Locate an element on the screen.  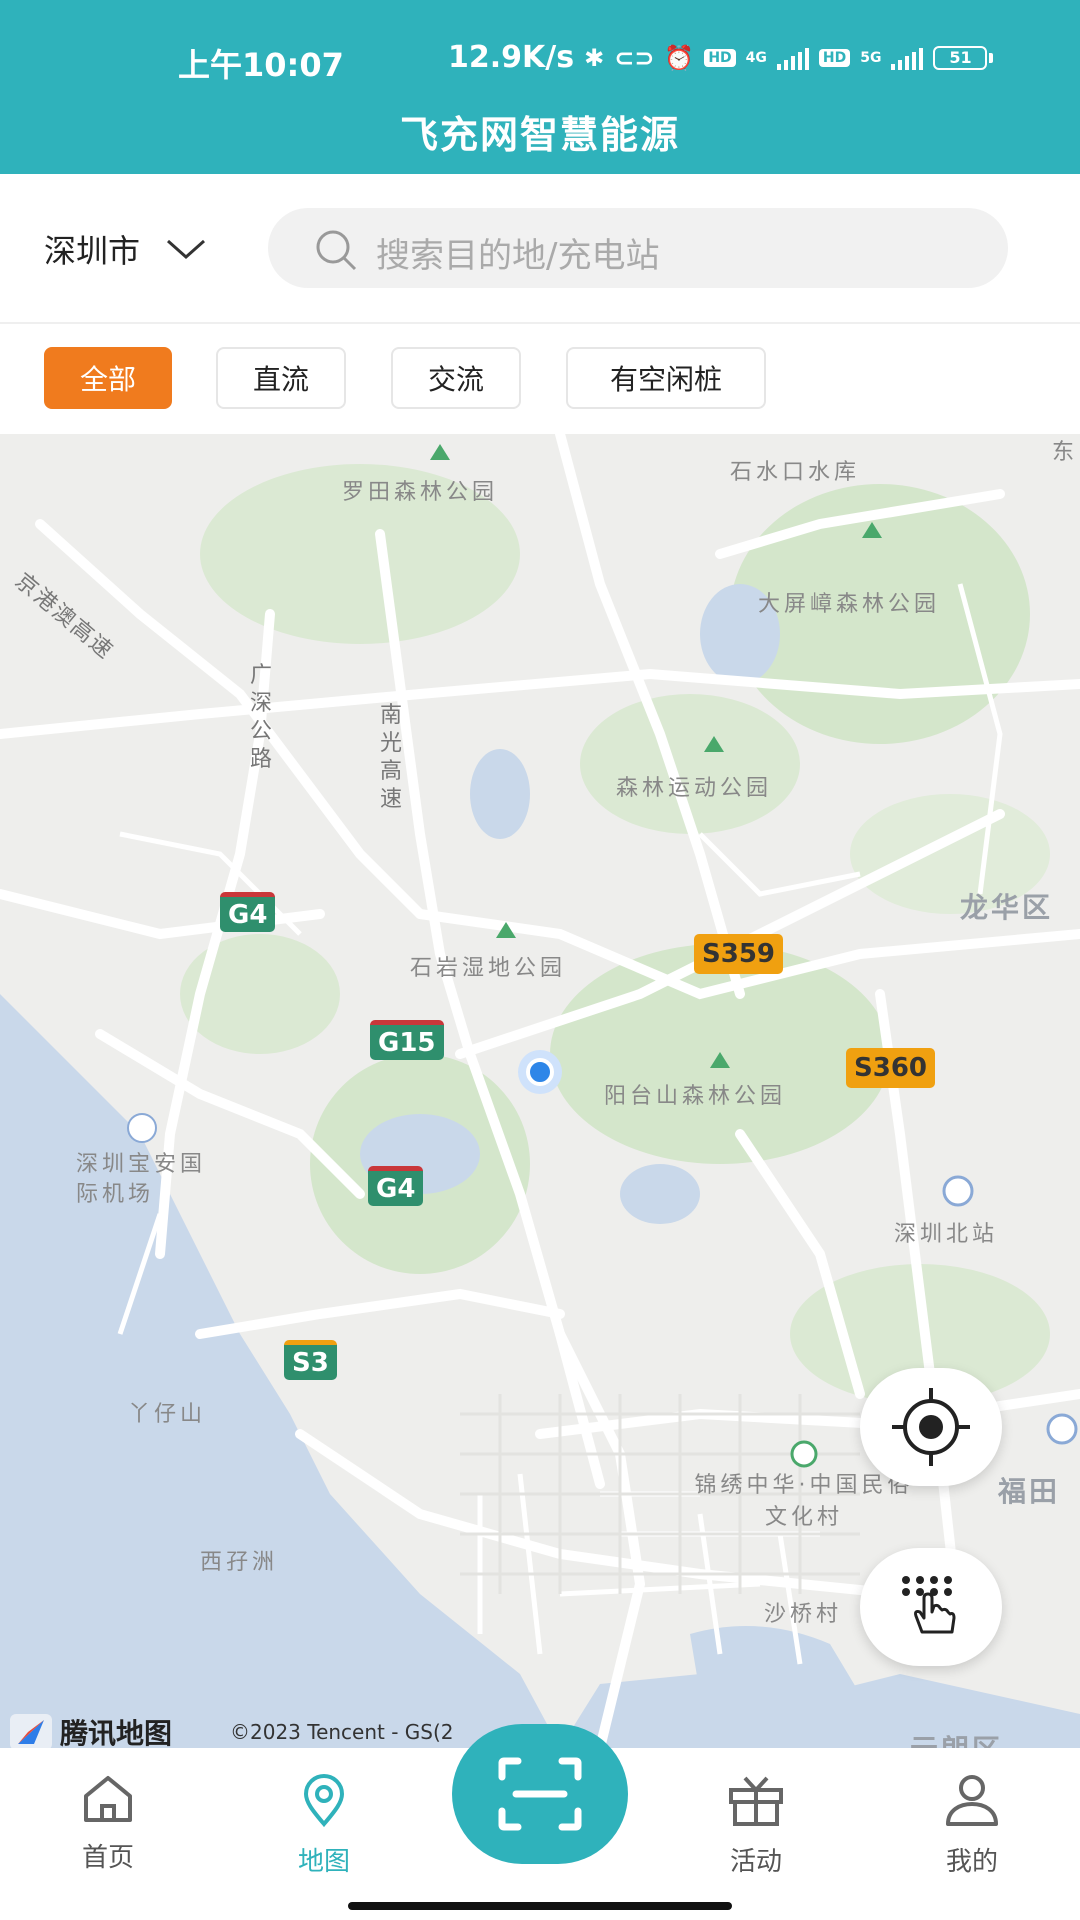
map-label-longhua: 龙华区 is located at coordinates (1007, 907).